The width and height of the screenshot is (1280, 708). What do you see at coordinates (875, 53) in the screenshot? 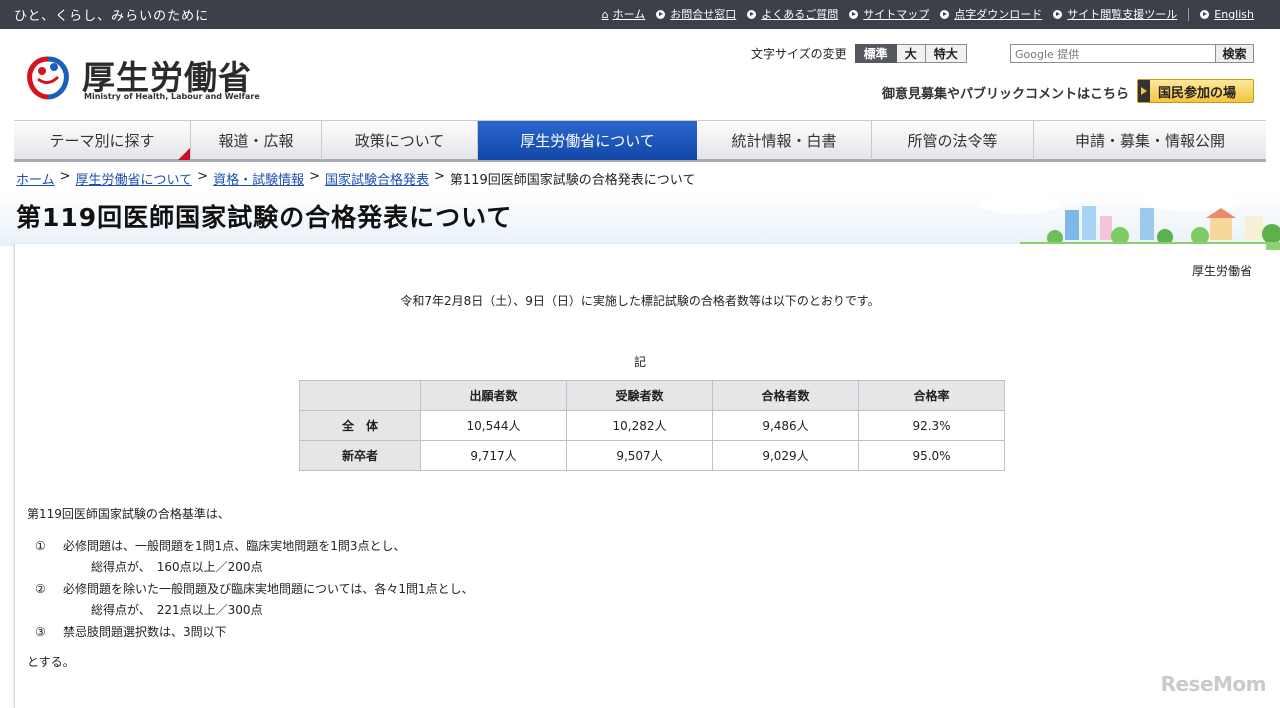
I see `font-size-standard-button: 標準` at bounding box center [875, 53].